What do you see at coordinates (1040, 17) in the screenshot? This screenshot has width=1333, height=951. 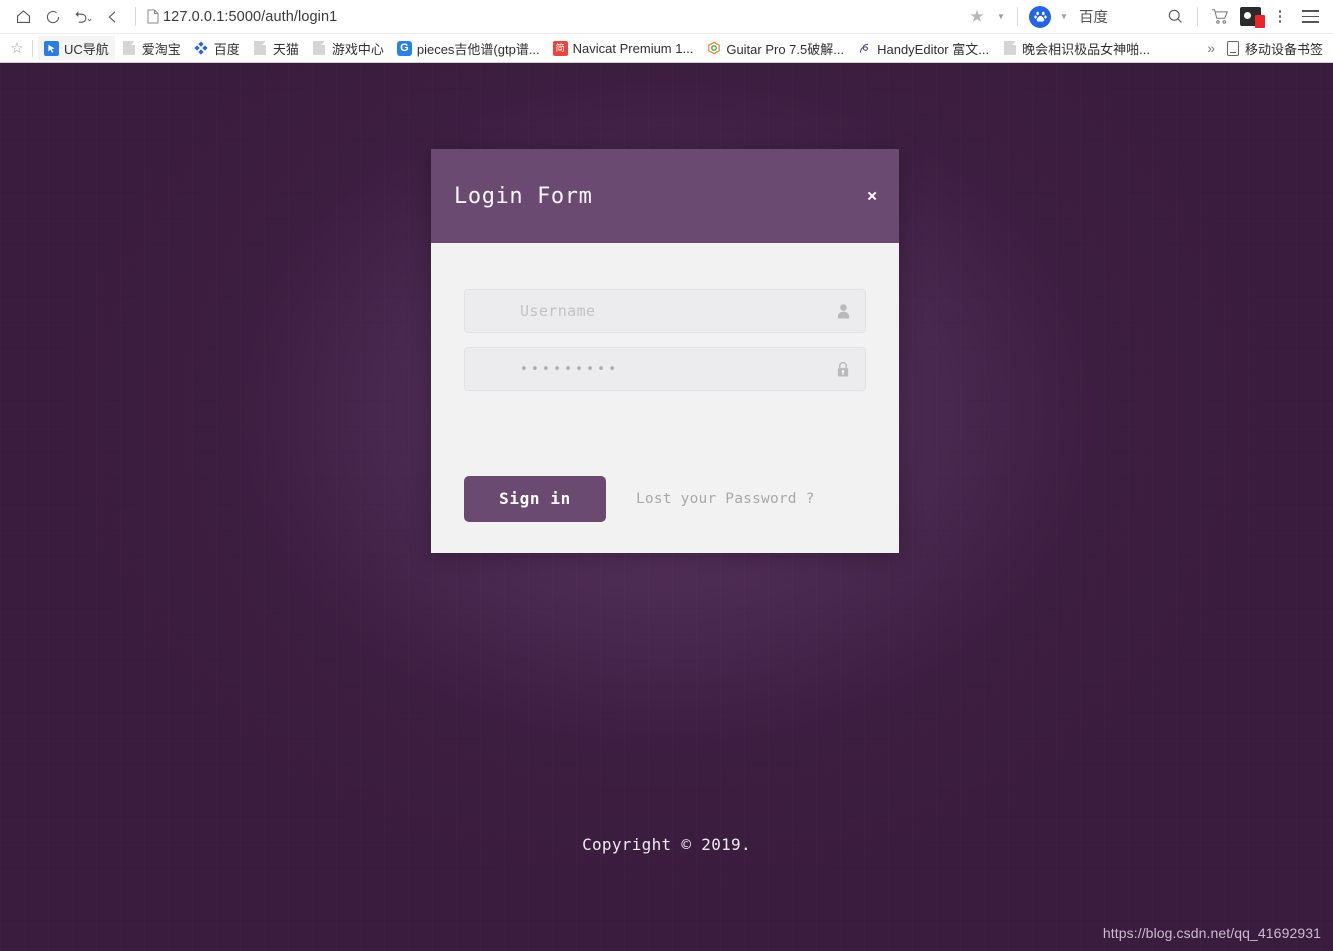 I see `baidu-paw-icon` at bounding box center [1040, 17].